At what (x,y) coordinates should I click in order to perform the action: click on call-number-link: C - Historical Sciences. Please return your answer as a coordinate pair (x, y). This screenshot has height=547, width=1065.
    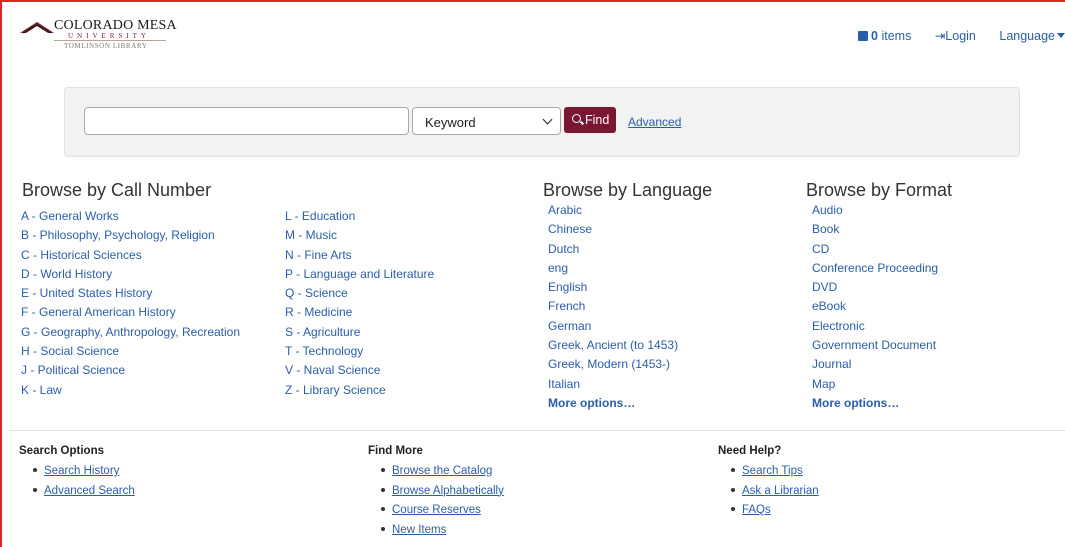
    Looking at the image, I should click on (130, 255).